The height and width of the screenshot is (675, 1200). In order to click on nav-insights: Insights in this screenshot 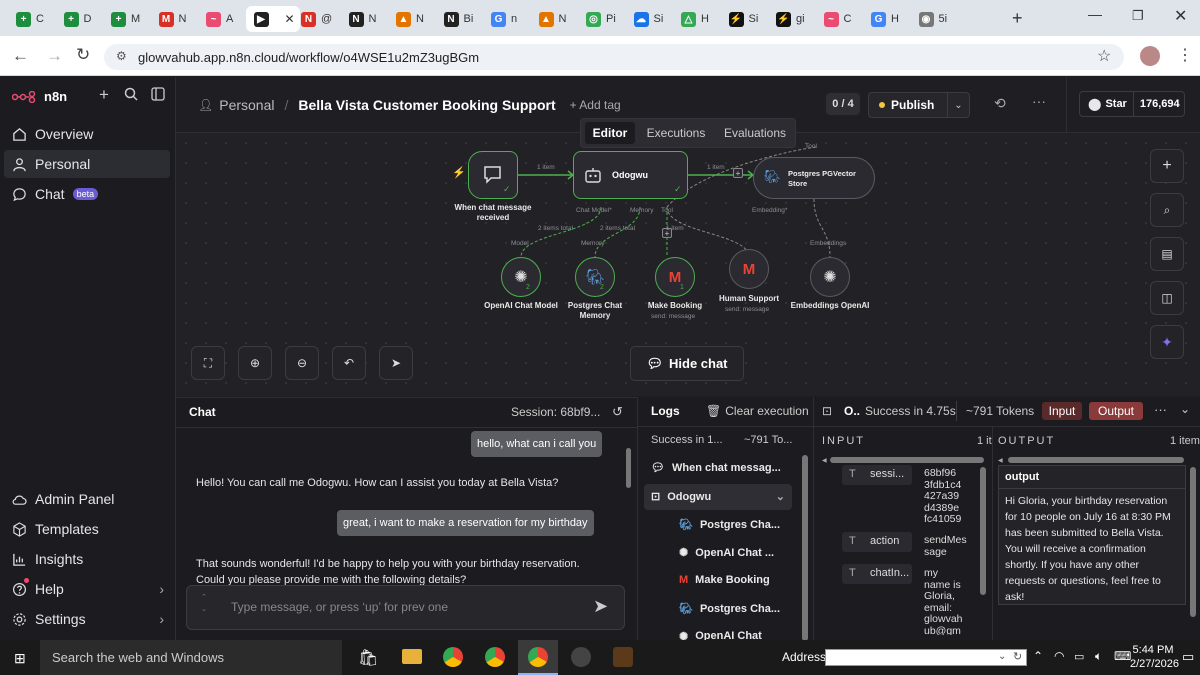, I will do `click(47, 559)`.